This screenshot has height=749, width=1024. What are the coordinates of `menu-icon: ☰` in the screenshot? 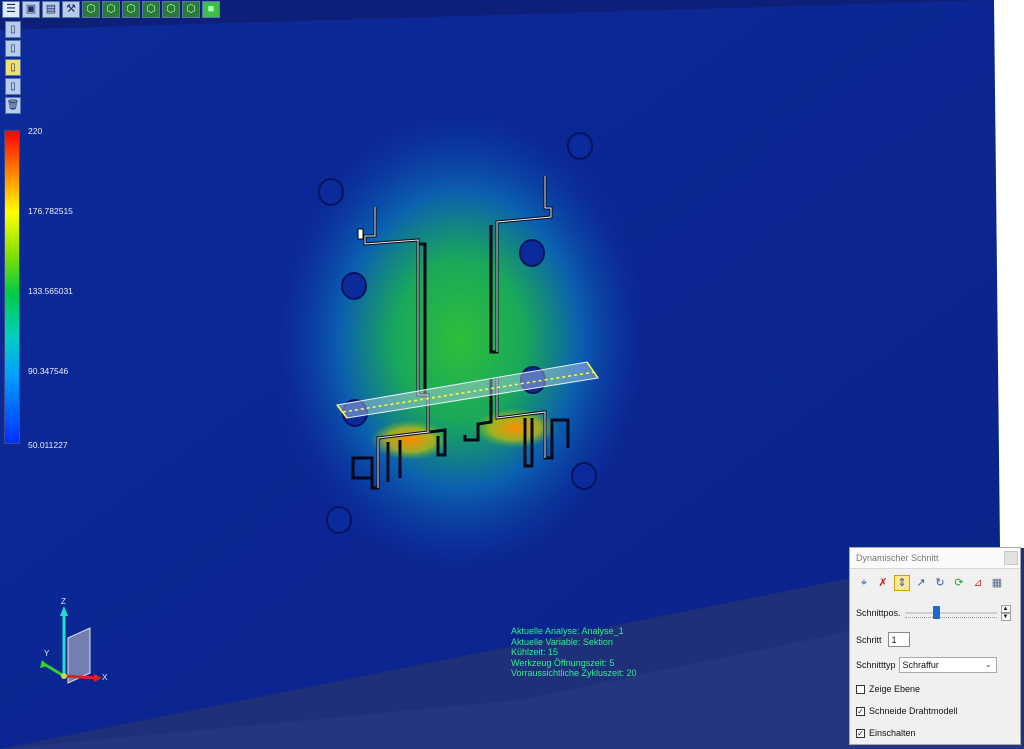 It's located at (11, 9).